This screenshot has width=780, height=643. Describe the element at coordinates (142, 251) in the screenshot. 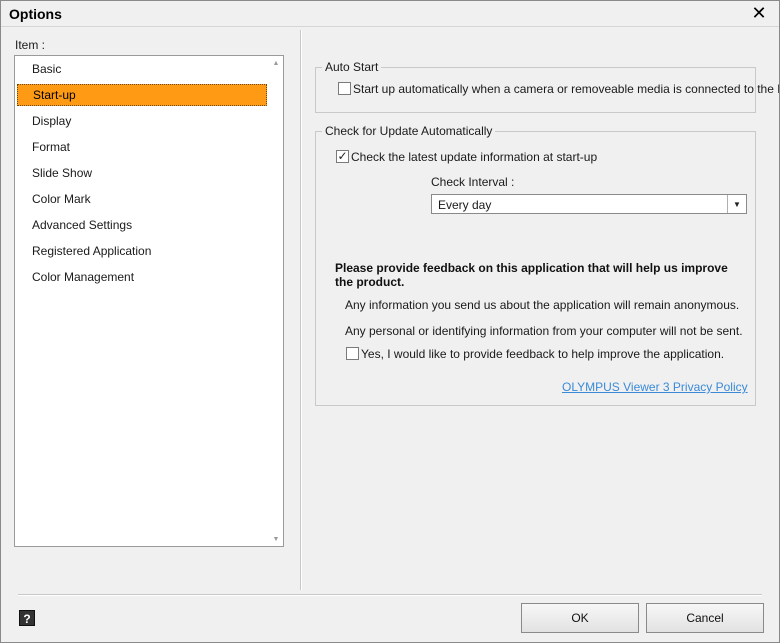

I see `sidebar-item-registered-application: Registered Application` at that location.